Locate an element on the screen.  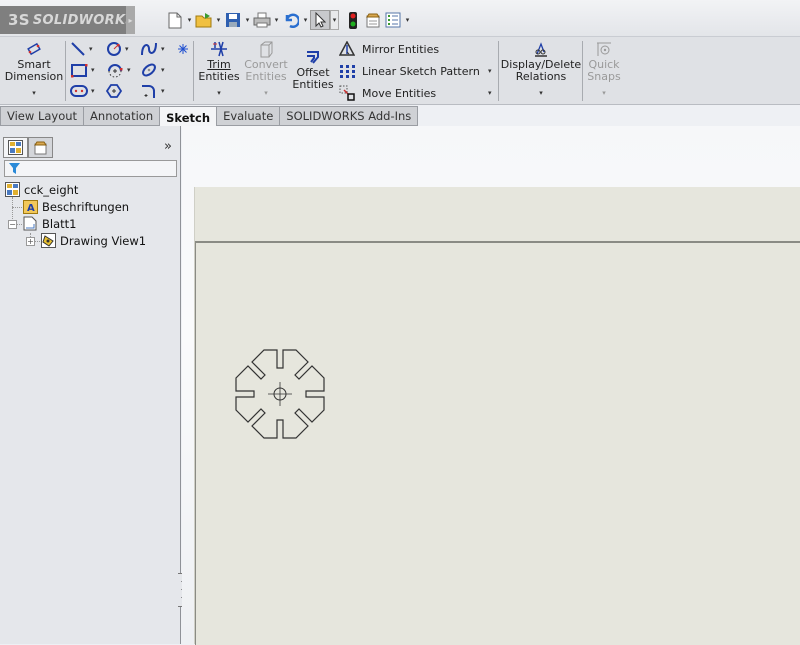
rebuild-button is located at coordinates (353, 20).